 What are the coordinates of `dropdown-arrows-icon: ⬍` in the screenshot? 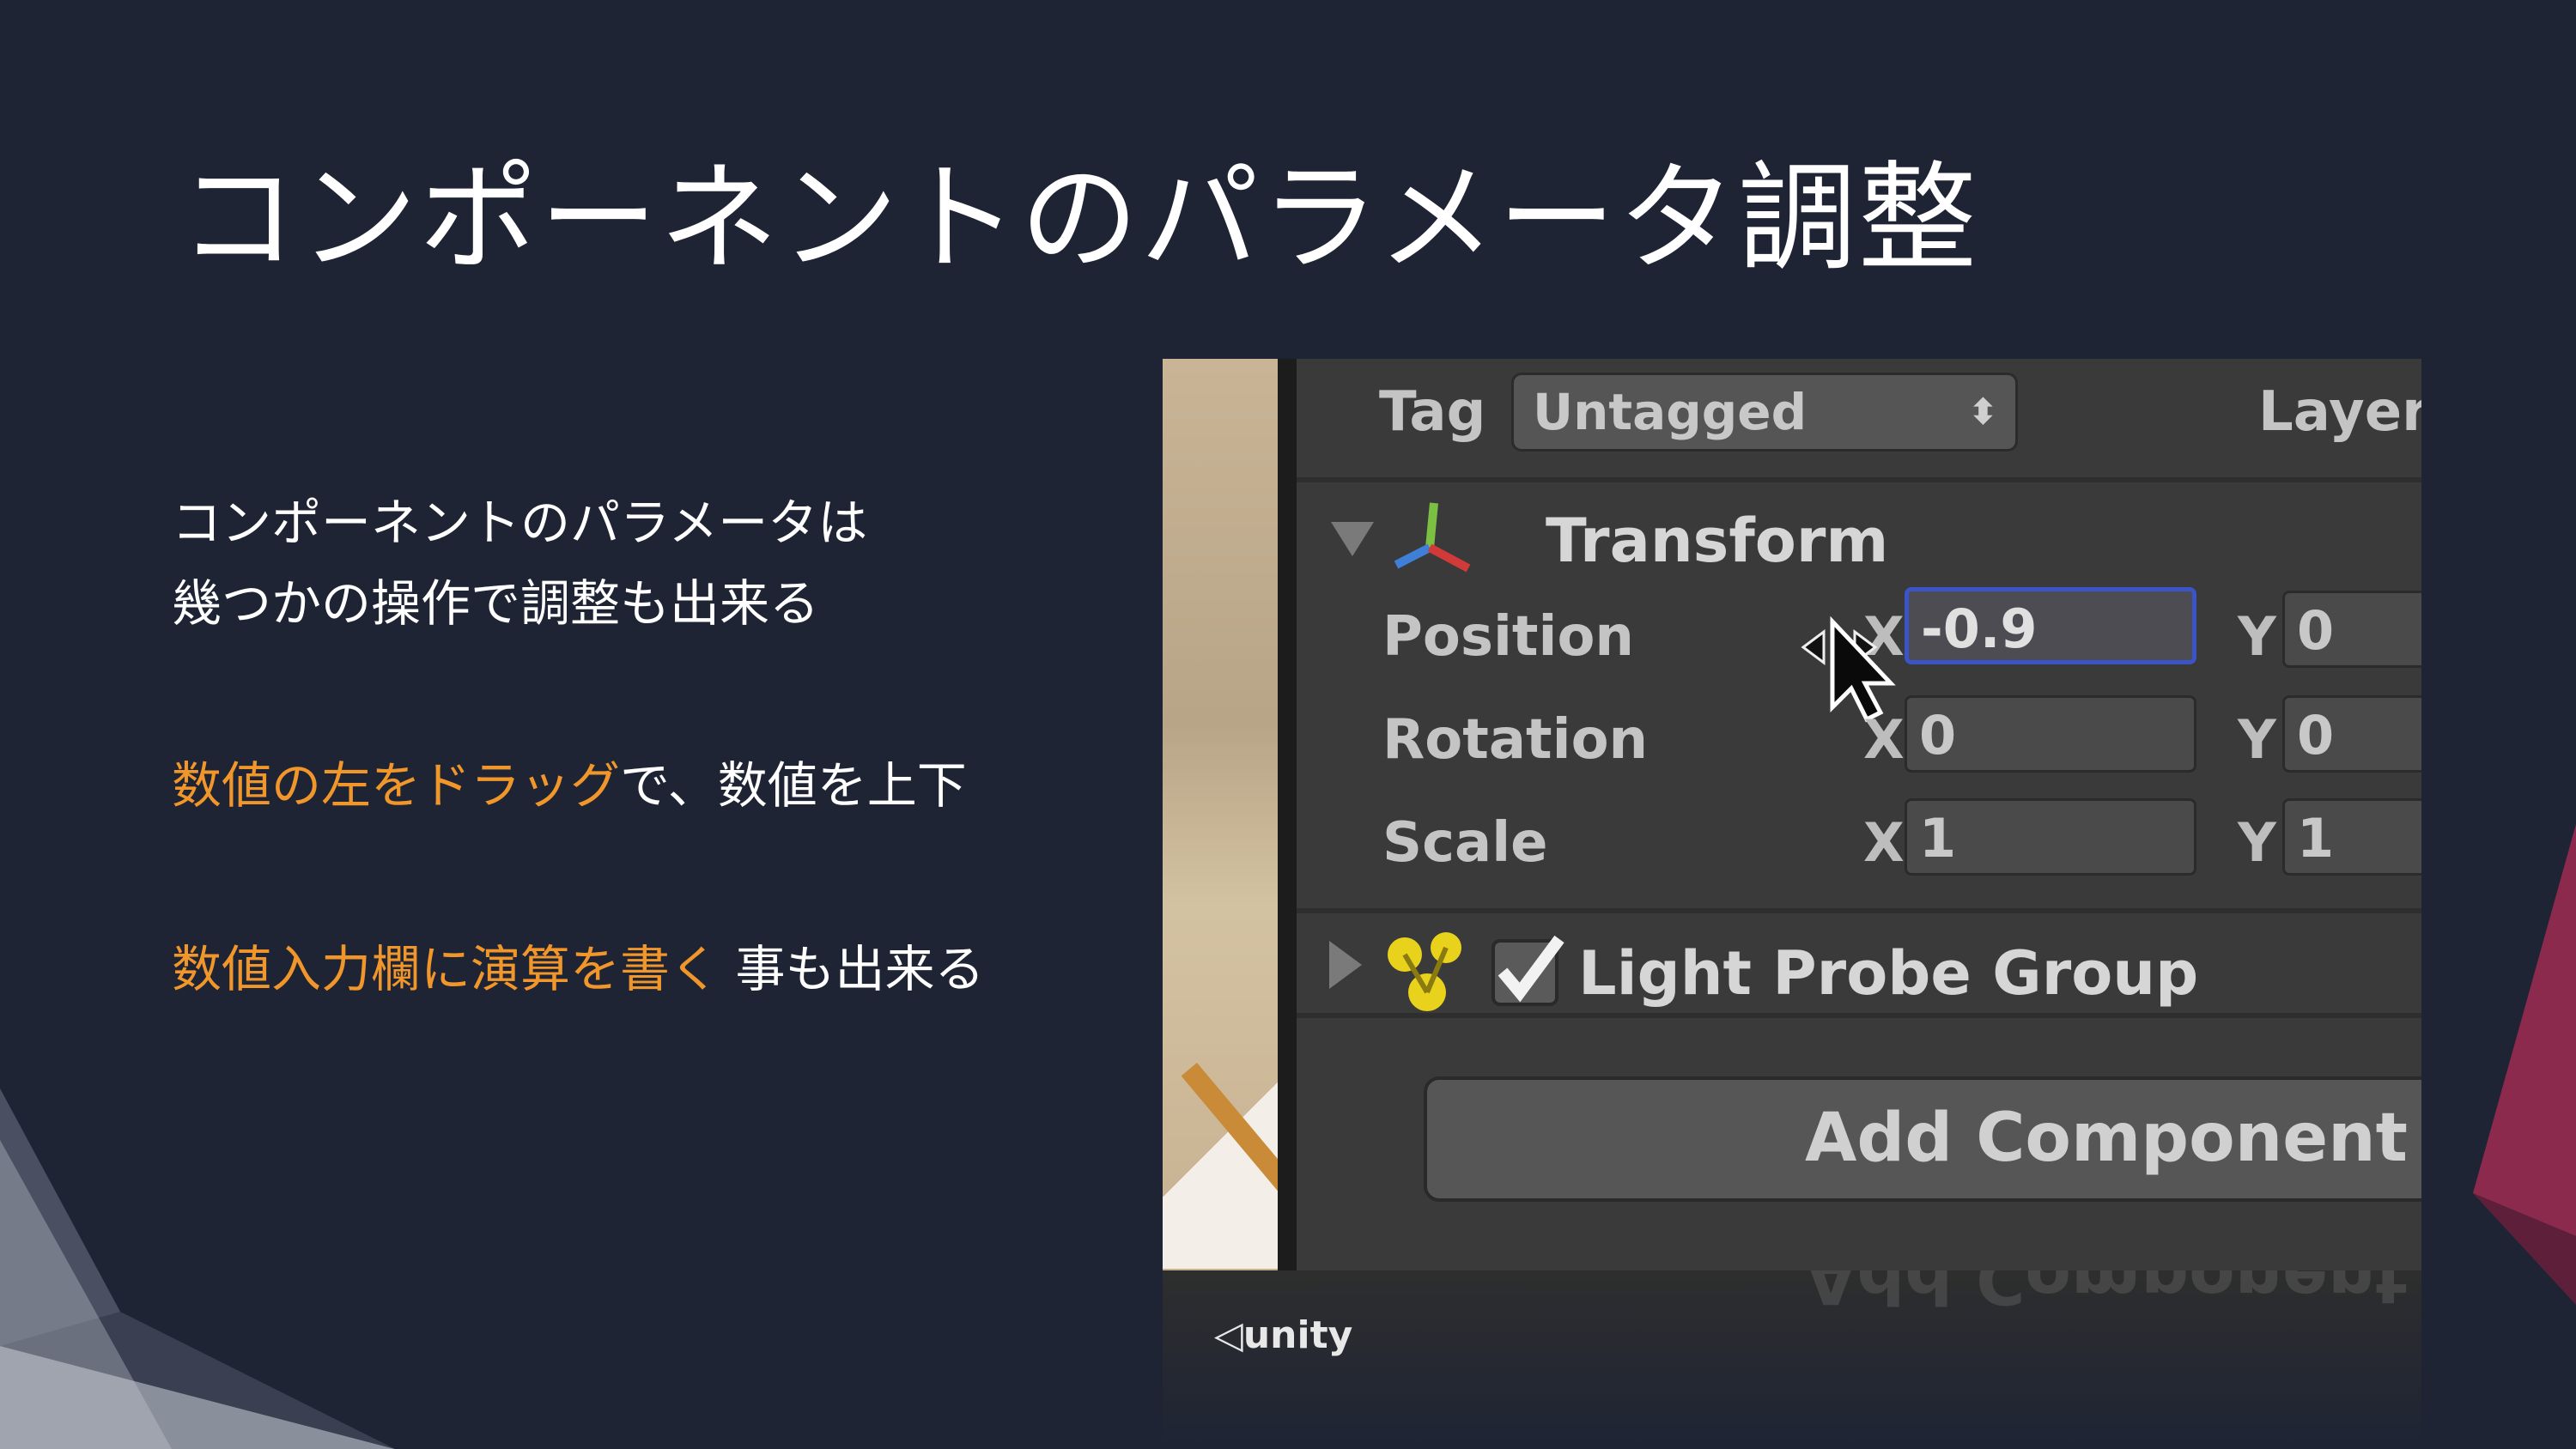 It's located at (1982, 412).